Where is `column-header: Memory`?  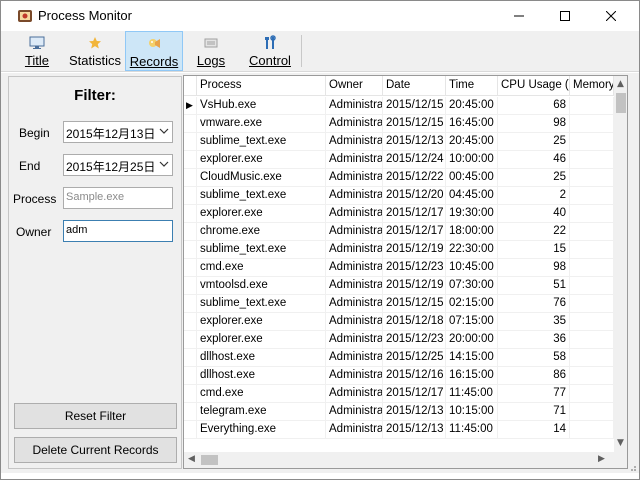
column-header: Memory is located at coordinates (592, 86).